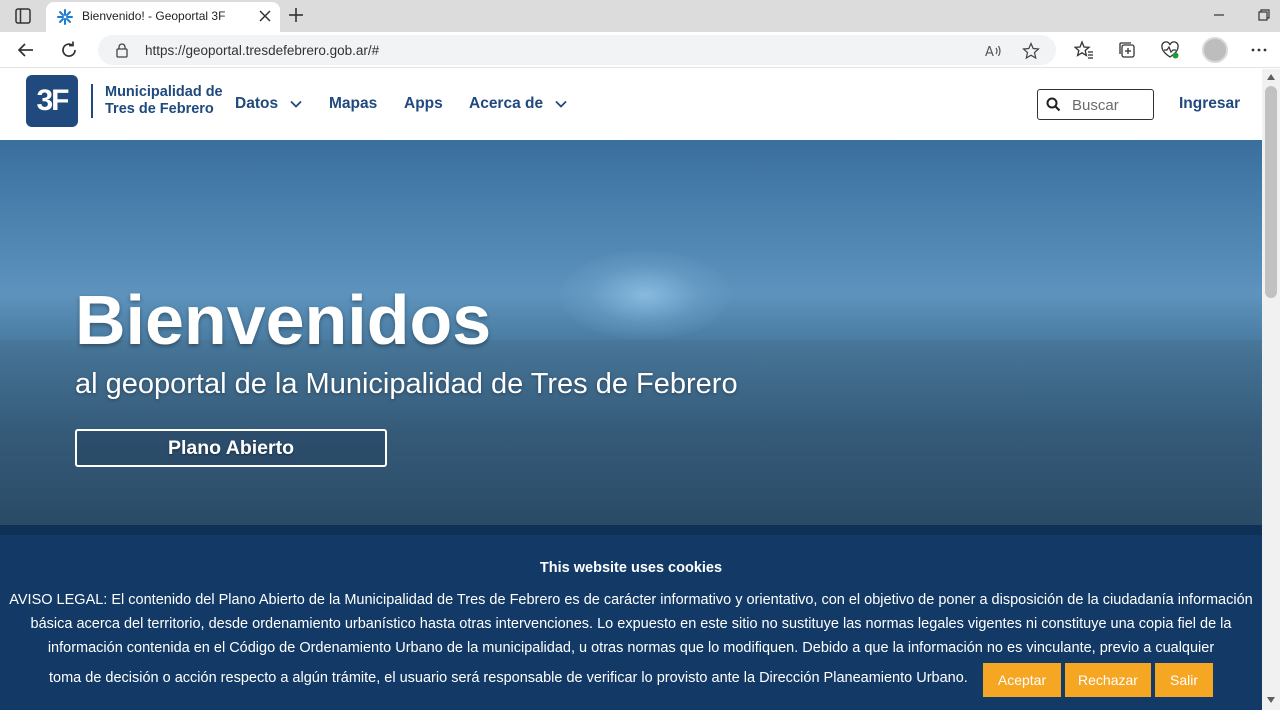 The height and width of the screenshot is (710, 1280). I want to click on favorites-list-icon, so click(1084, 50).